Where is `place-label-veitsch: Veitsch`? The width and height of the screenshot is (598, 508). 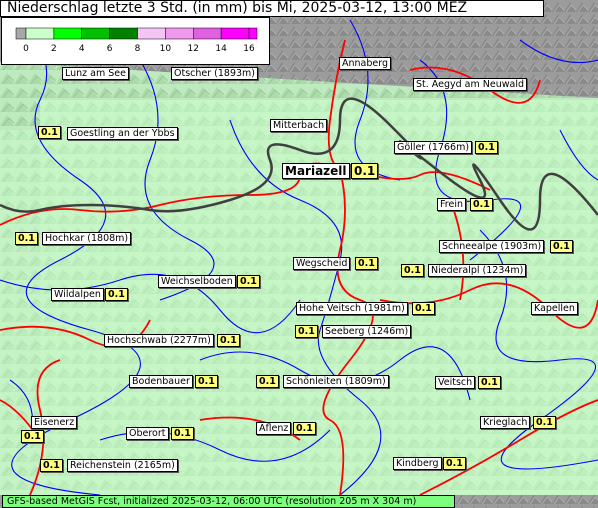 place-label-veitsch: Veitsch is located at coordinates (455, 382).